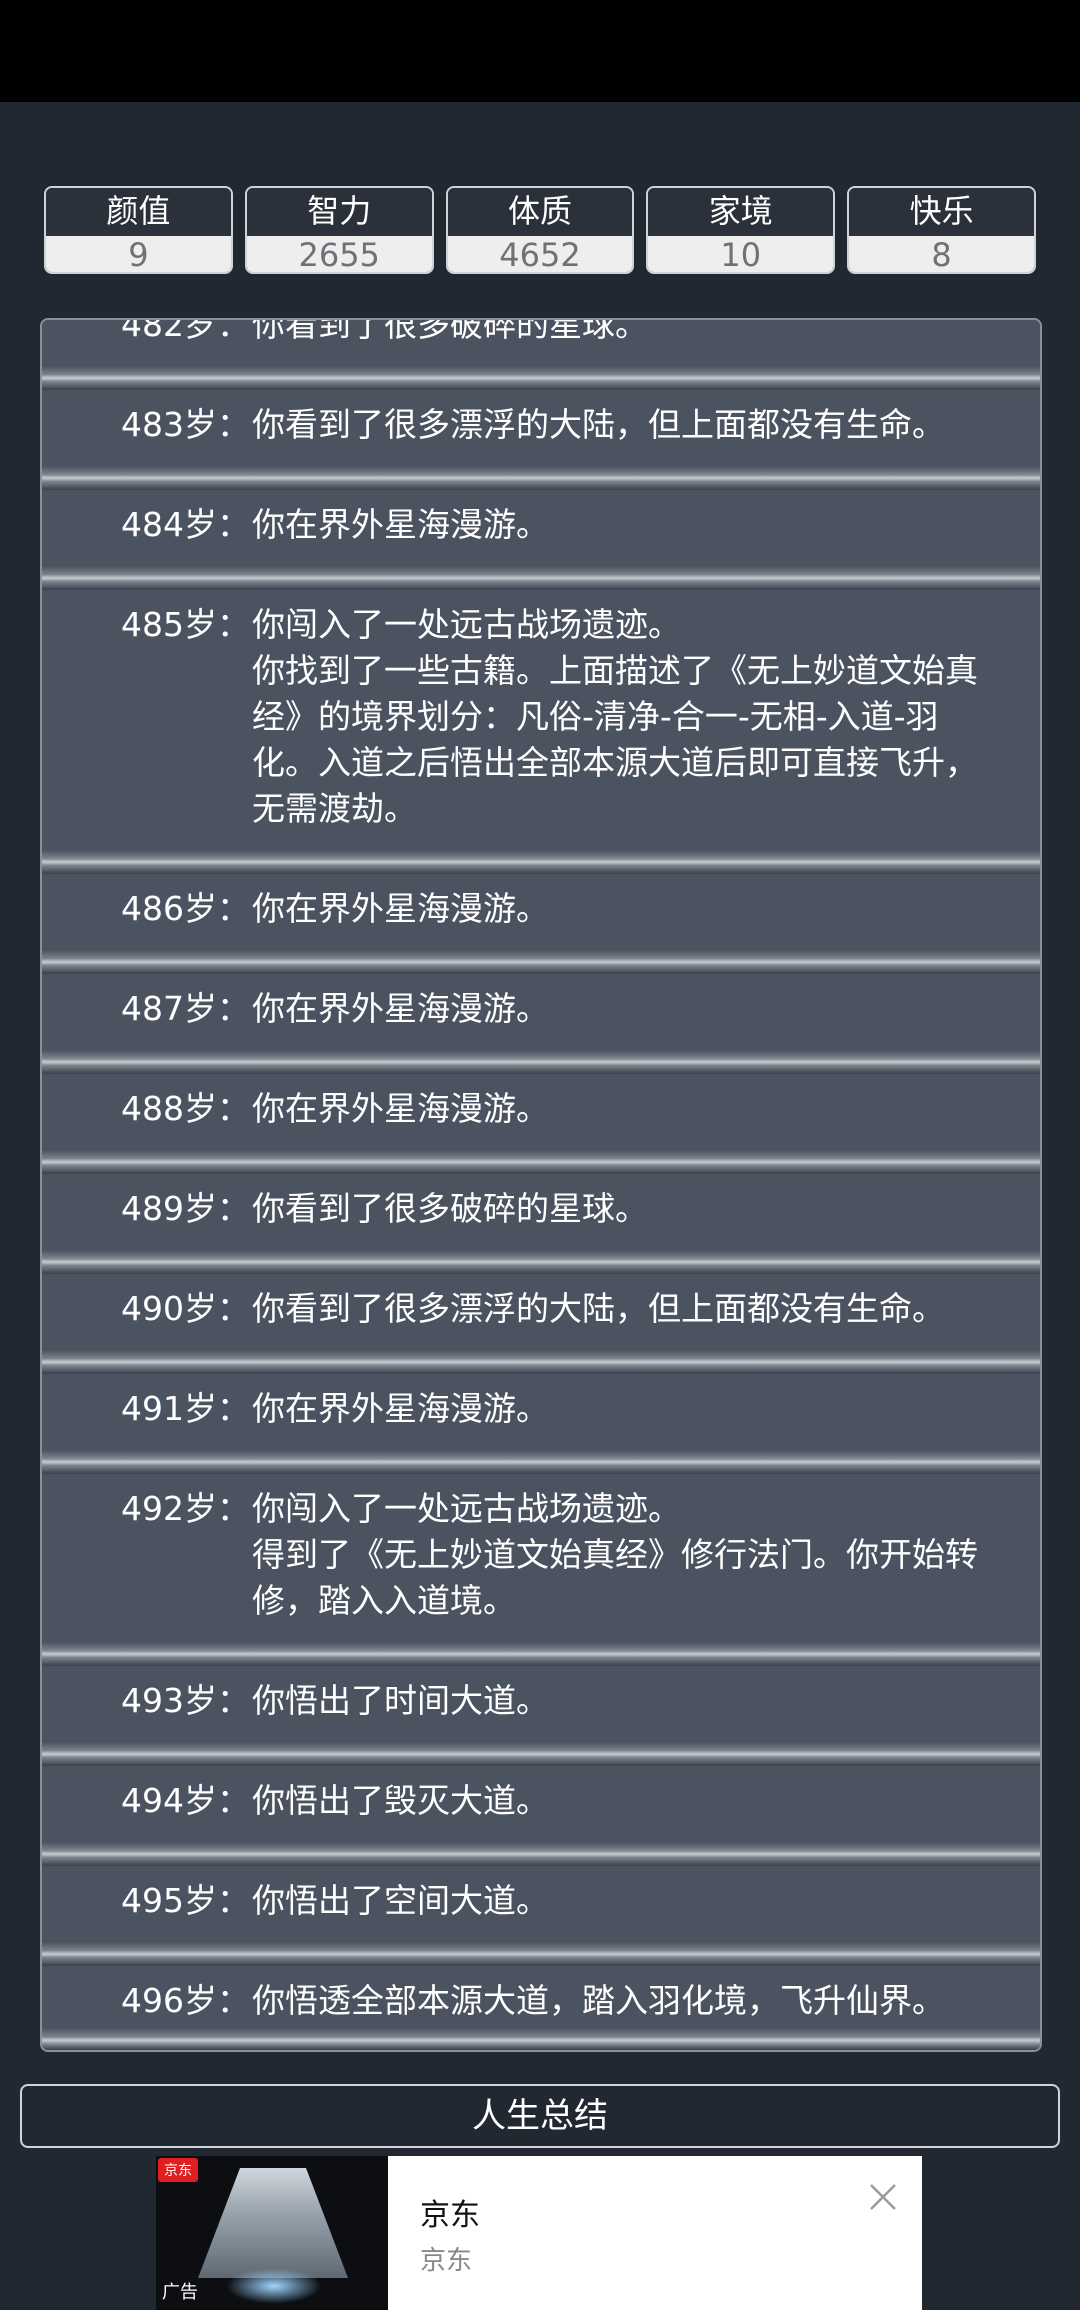  I want to click on log-age: 484岁：, so click(185, 524).